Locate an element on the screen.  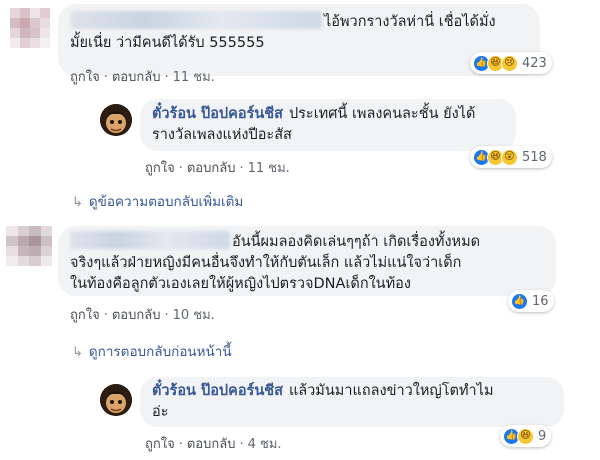
reaction-summary: 👍 😆 😮 518 is located at coordinates (511, 157).